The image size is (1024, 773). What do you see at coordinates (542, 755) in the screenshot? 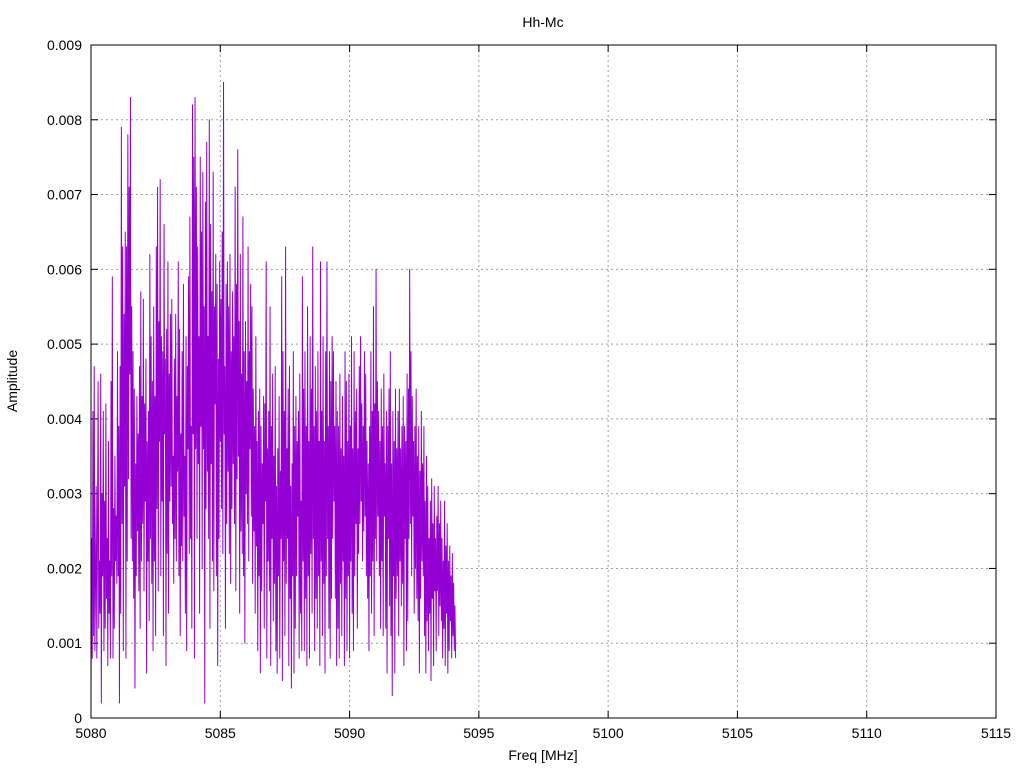
I see `x-axis-label: Freq [MHz]` at bounding box center [542, 755].